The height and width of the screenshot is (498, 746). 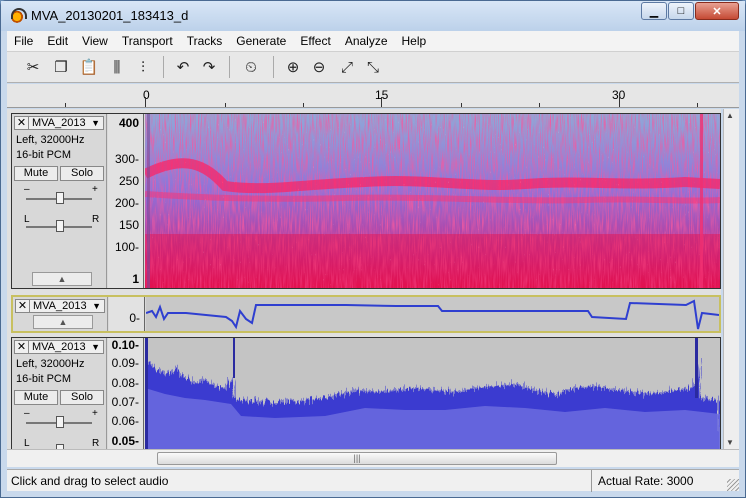 I want to click on audacity-logo-icon, so click(x=18, y=16).